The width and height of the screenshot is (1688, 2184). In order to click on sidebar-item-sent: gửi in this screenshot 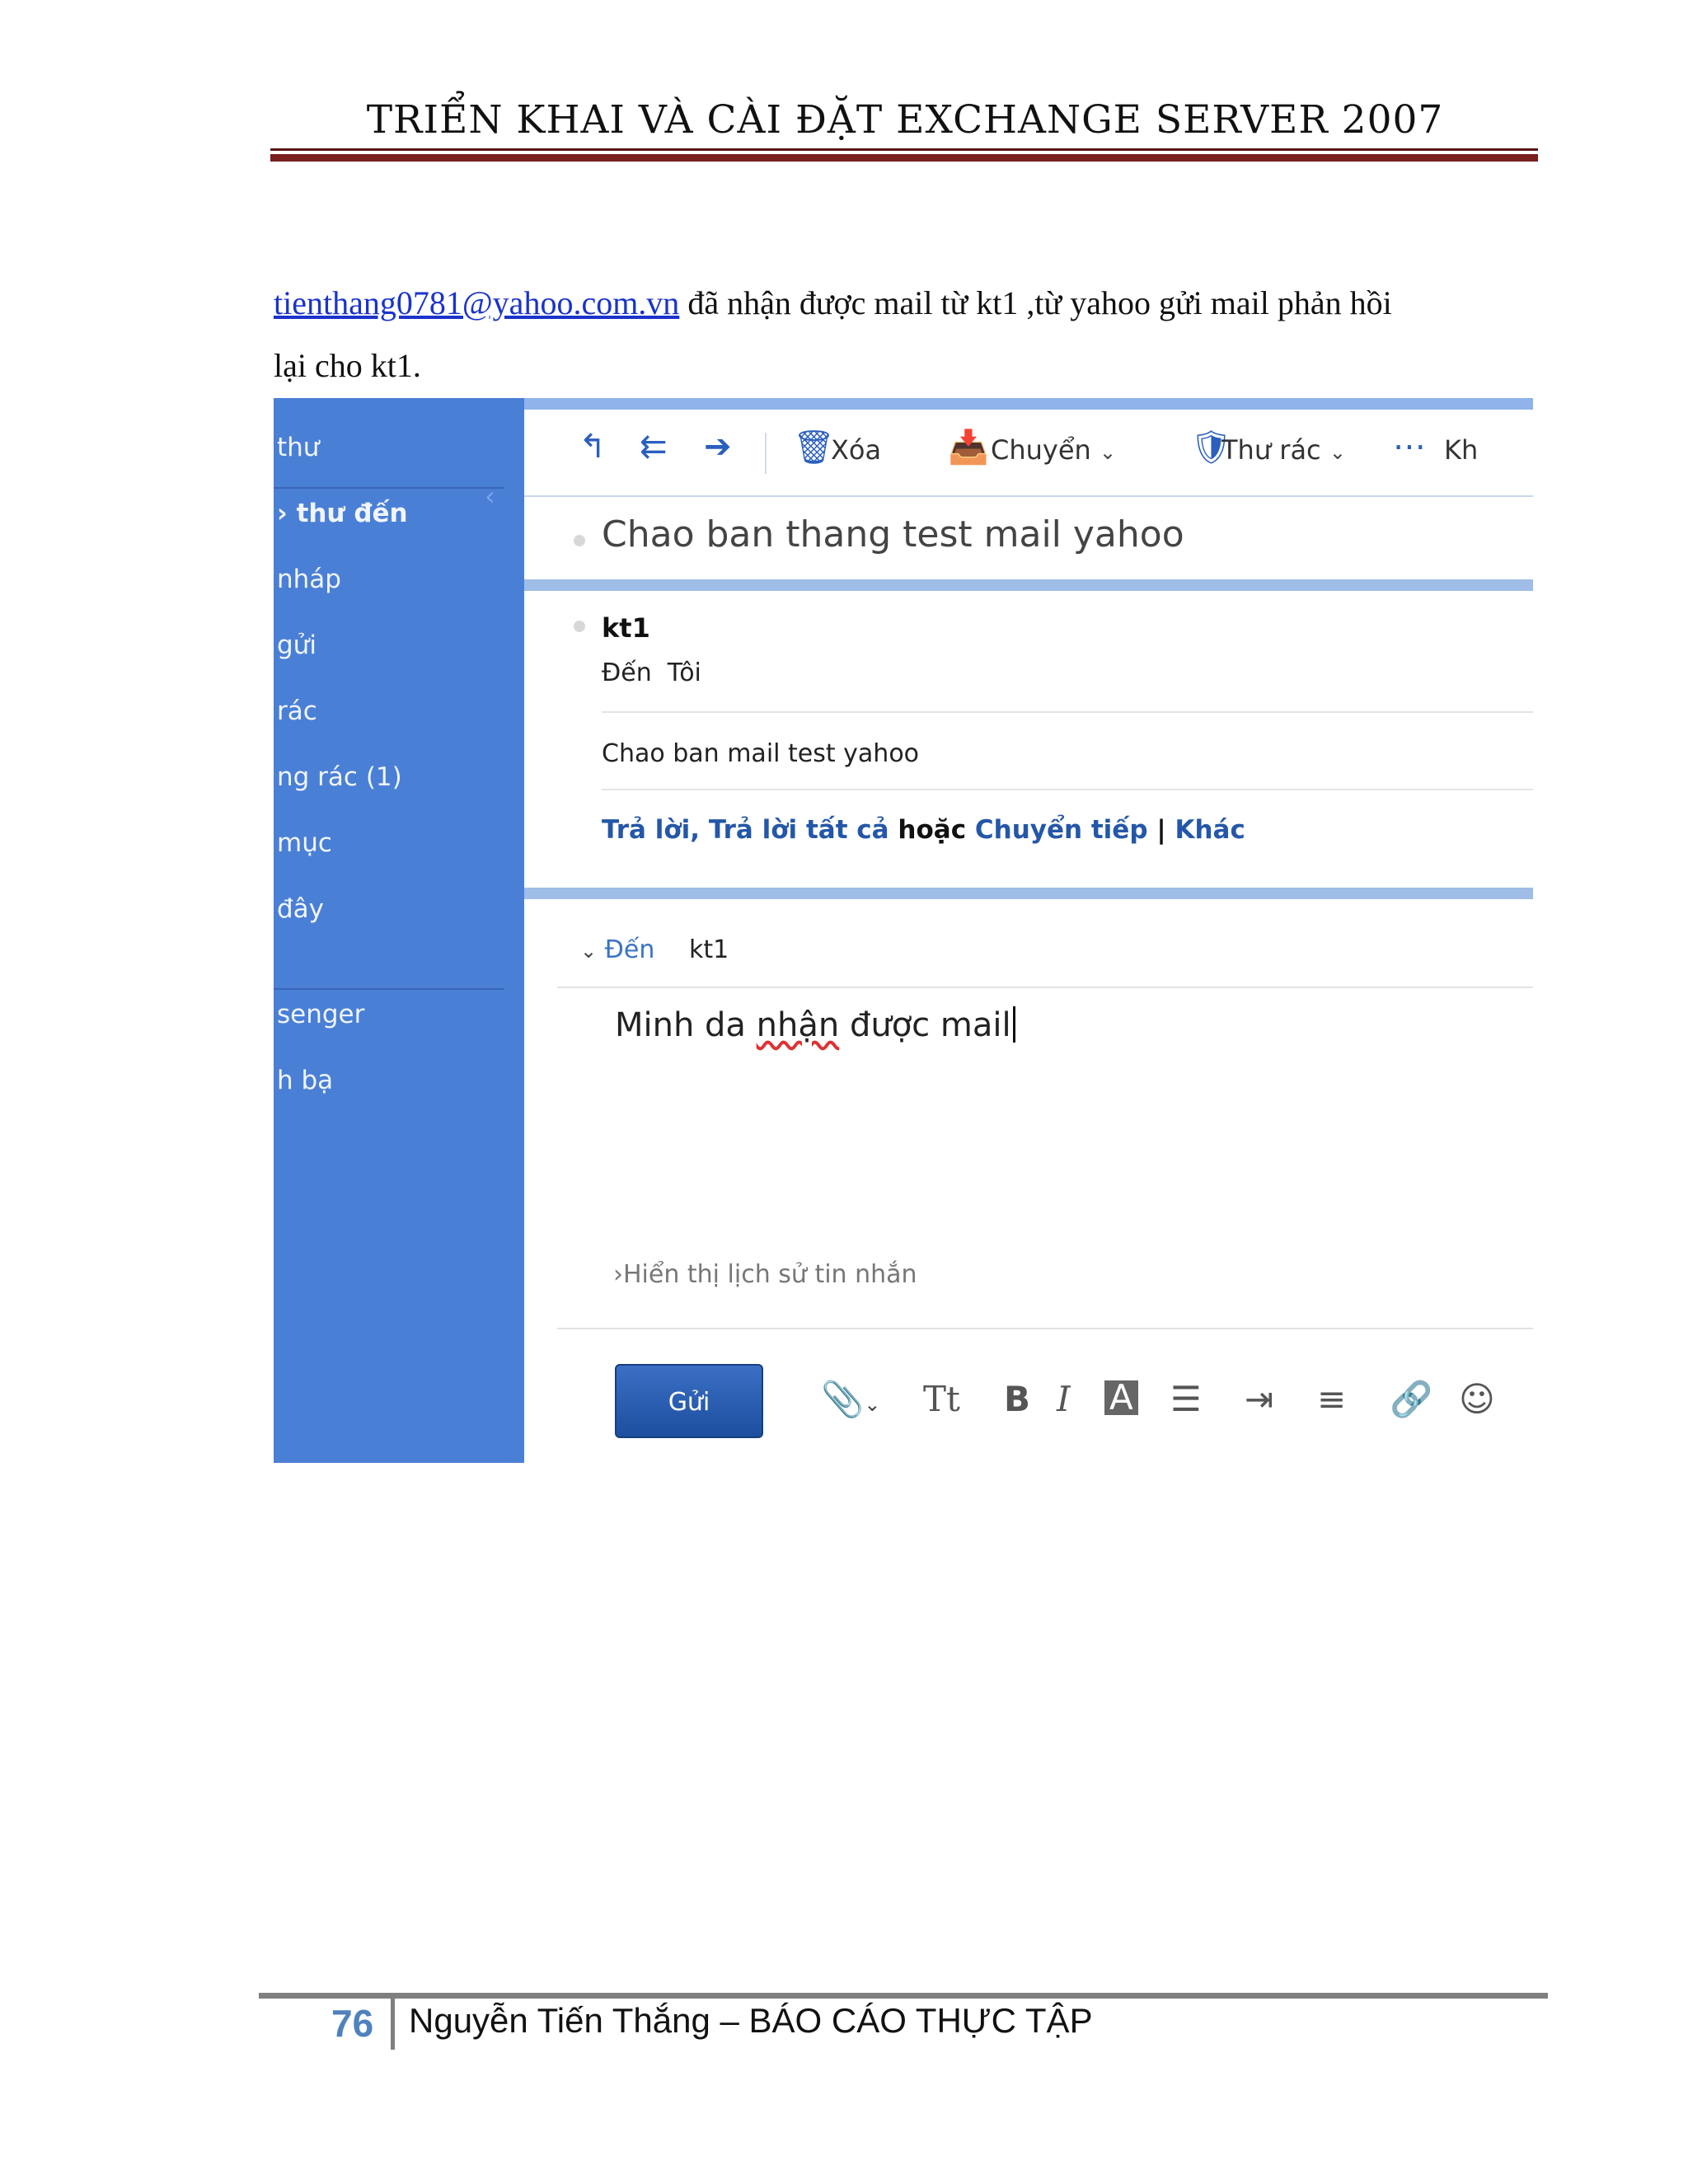, I will do `click(296, 645)`.